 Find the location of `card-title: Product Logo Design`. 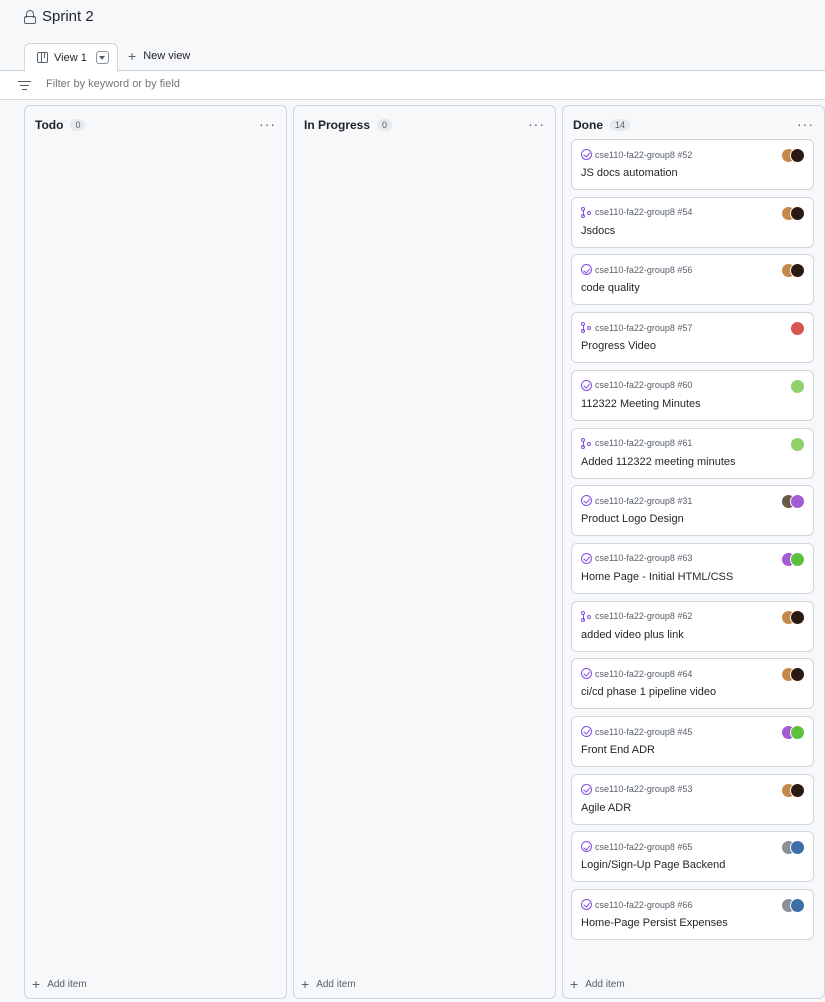

card-title: Product Logo Design is located at coordinates (632, 519).